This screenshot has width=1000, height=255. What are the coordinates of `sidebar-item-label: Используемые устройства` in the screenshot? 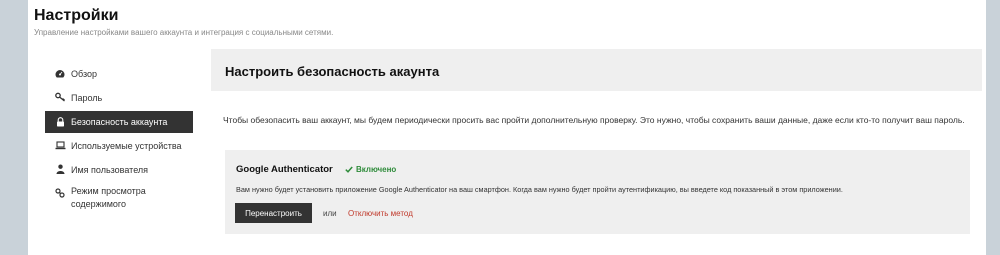 It's located at (126, 146).